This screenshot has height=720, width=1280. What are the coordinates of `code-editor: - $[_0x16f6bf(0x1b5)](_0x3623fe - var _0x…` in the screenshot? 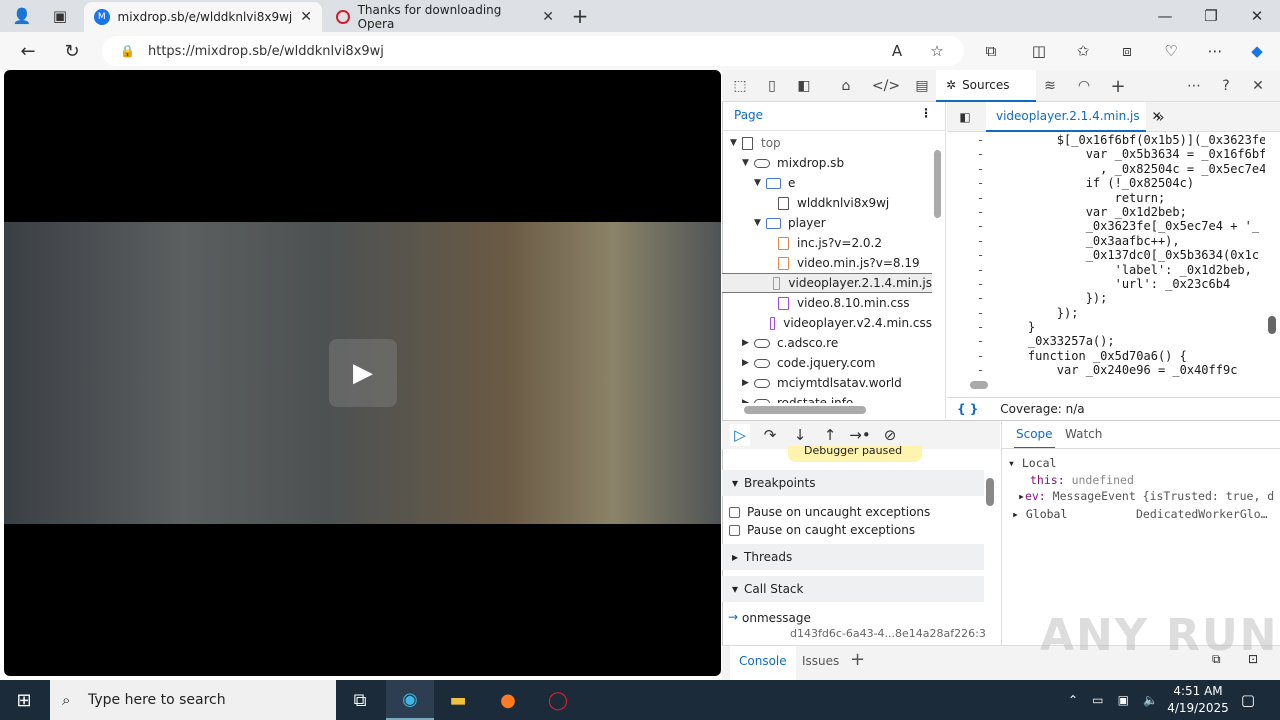 It's located at (1106, 256).